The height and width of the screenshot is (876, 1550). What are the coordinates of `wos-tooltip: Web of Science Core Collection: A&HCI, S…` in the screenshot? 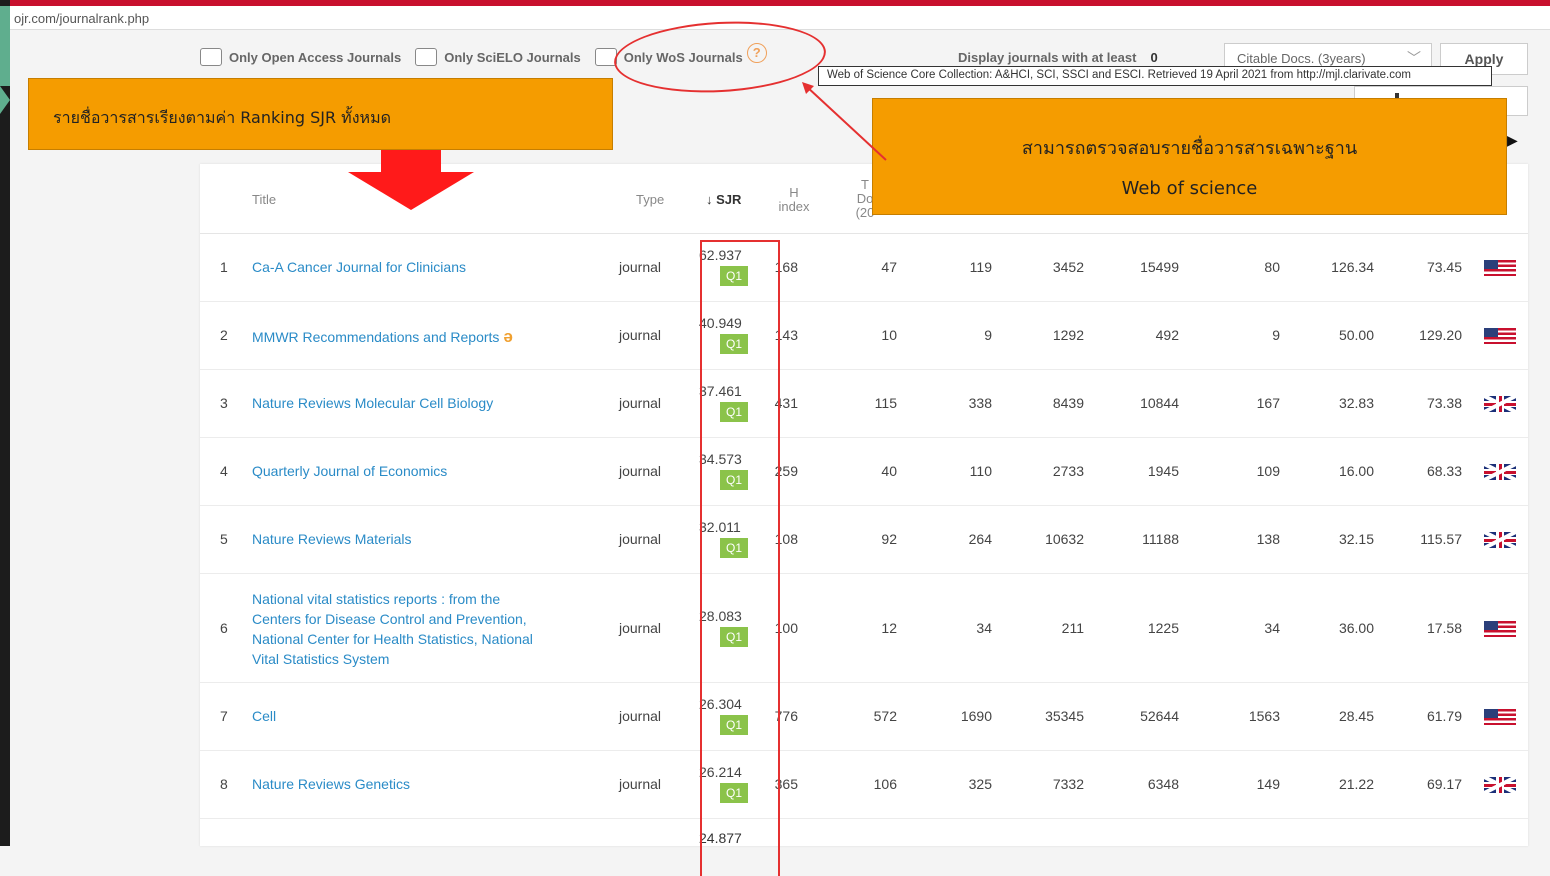 It's located at (1155, 76).